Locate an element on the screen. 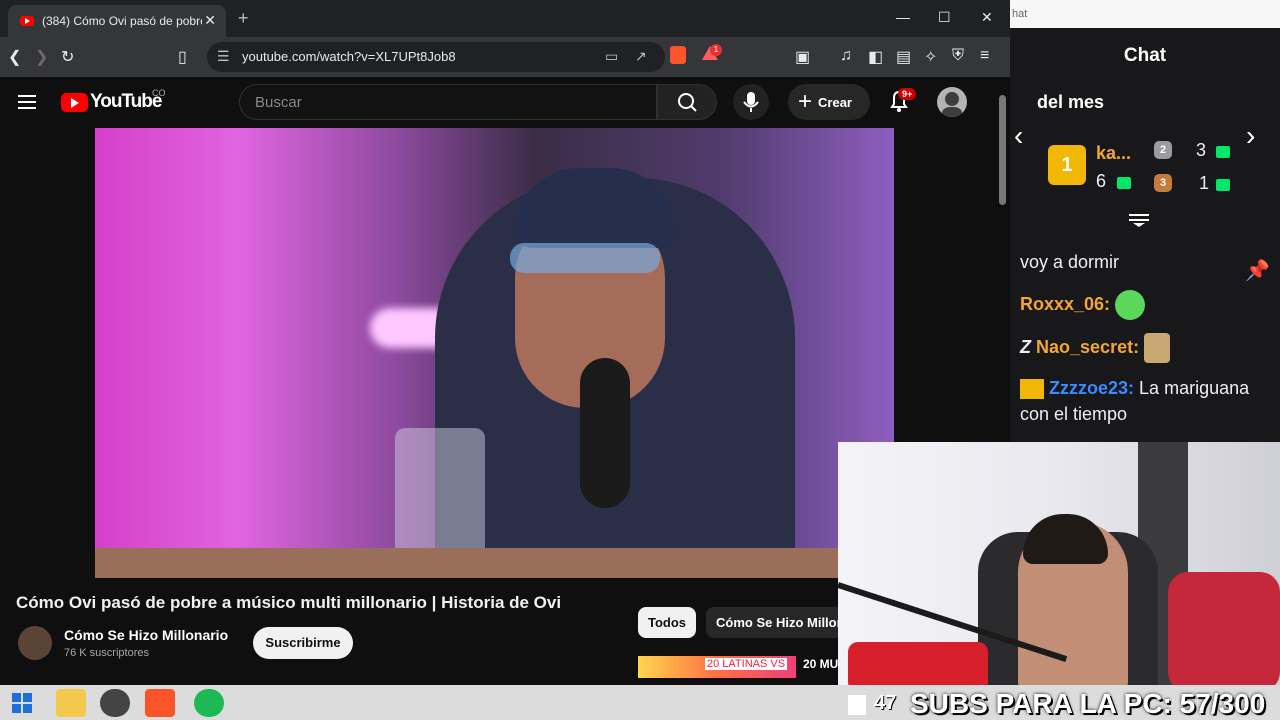 The image size is (1280, 720). webcam-overlay is located at coordinates (1059, 567).